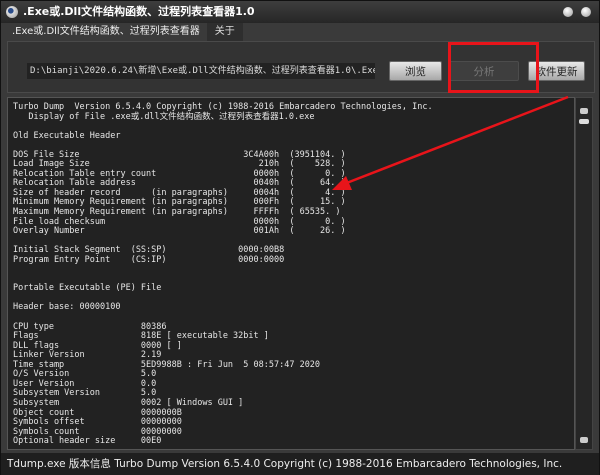 This screenshot has height=475, width=600. I want to click on browse-button: 浏览, so click(415, 71).